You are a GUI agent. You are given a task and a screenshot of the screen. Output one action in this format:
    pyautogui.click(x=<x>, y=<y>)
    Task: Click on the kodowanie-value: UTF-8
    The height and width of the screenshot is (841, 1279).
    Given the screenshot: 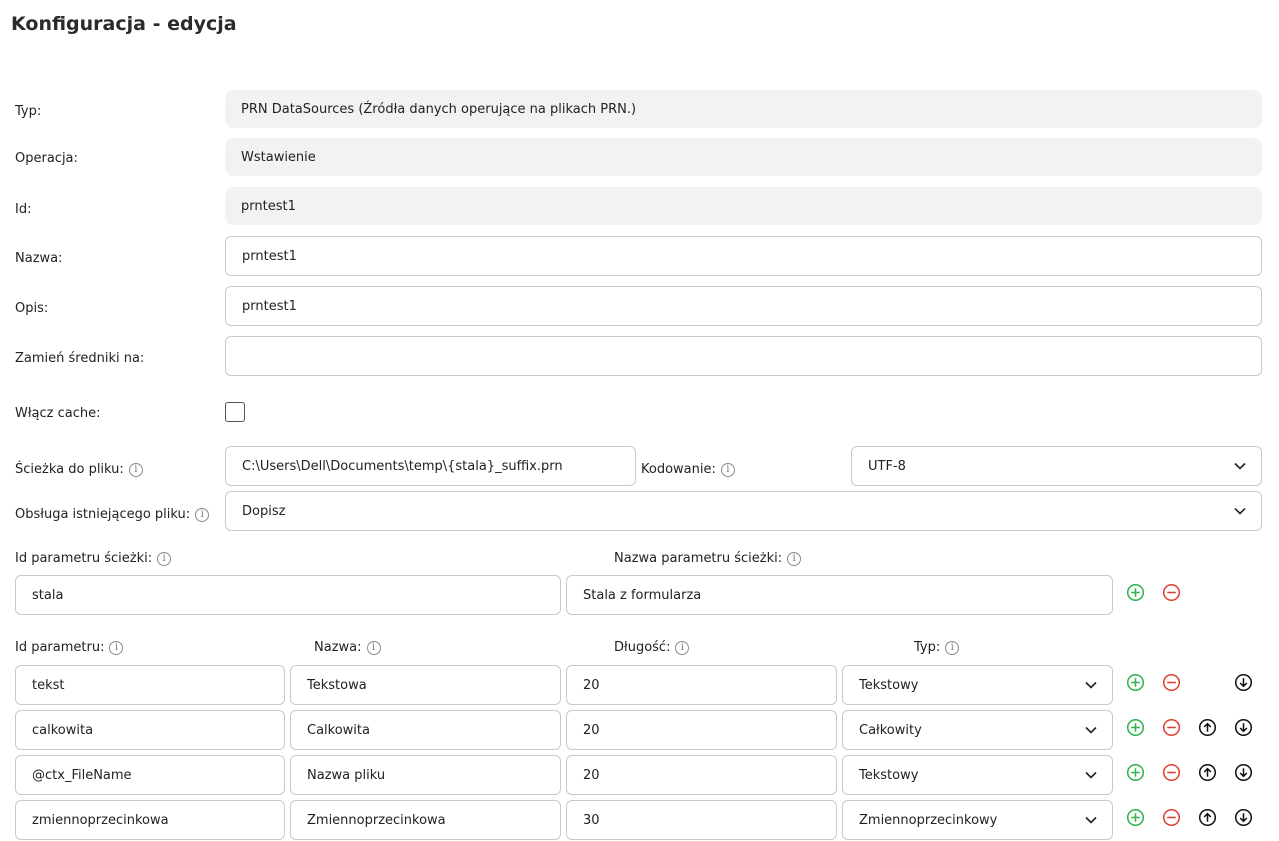 What is the action you would take?
    pyautogui.click(x=887, y=466)
    